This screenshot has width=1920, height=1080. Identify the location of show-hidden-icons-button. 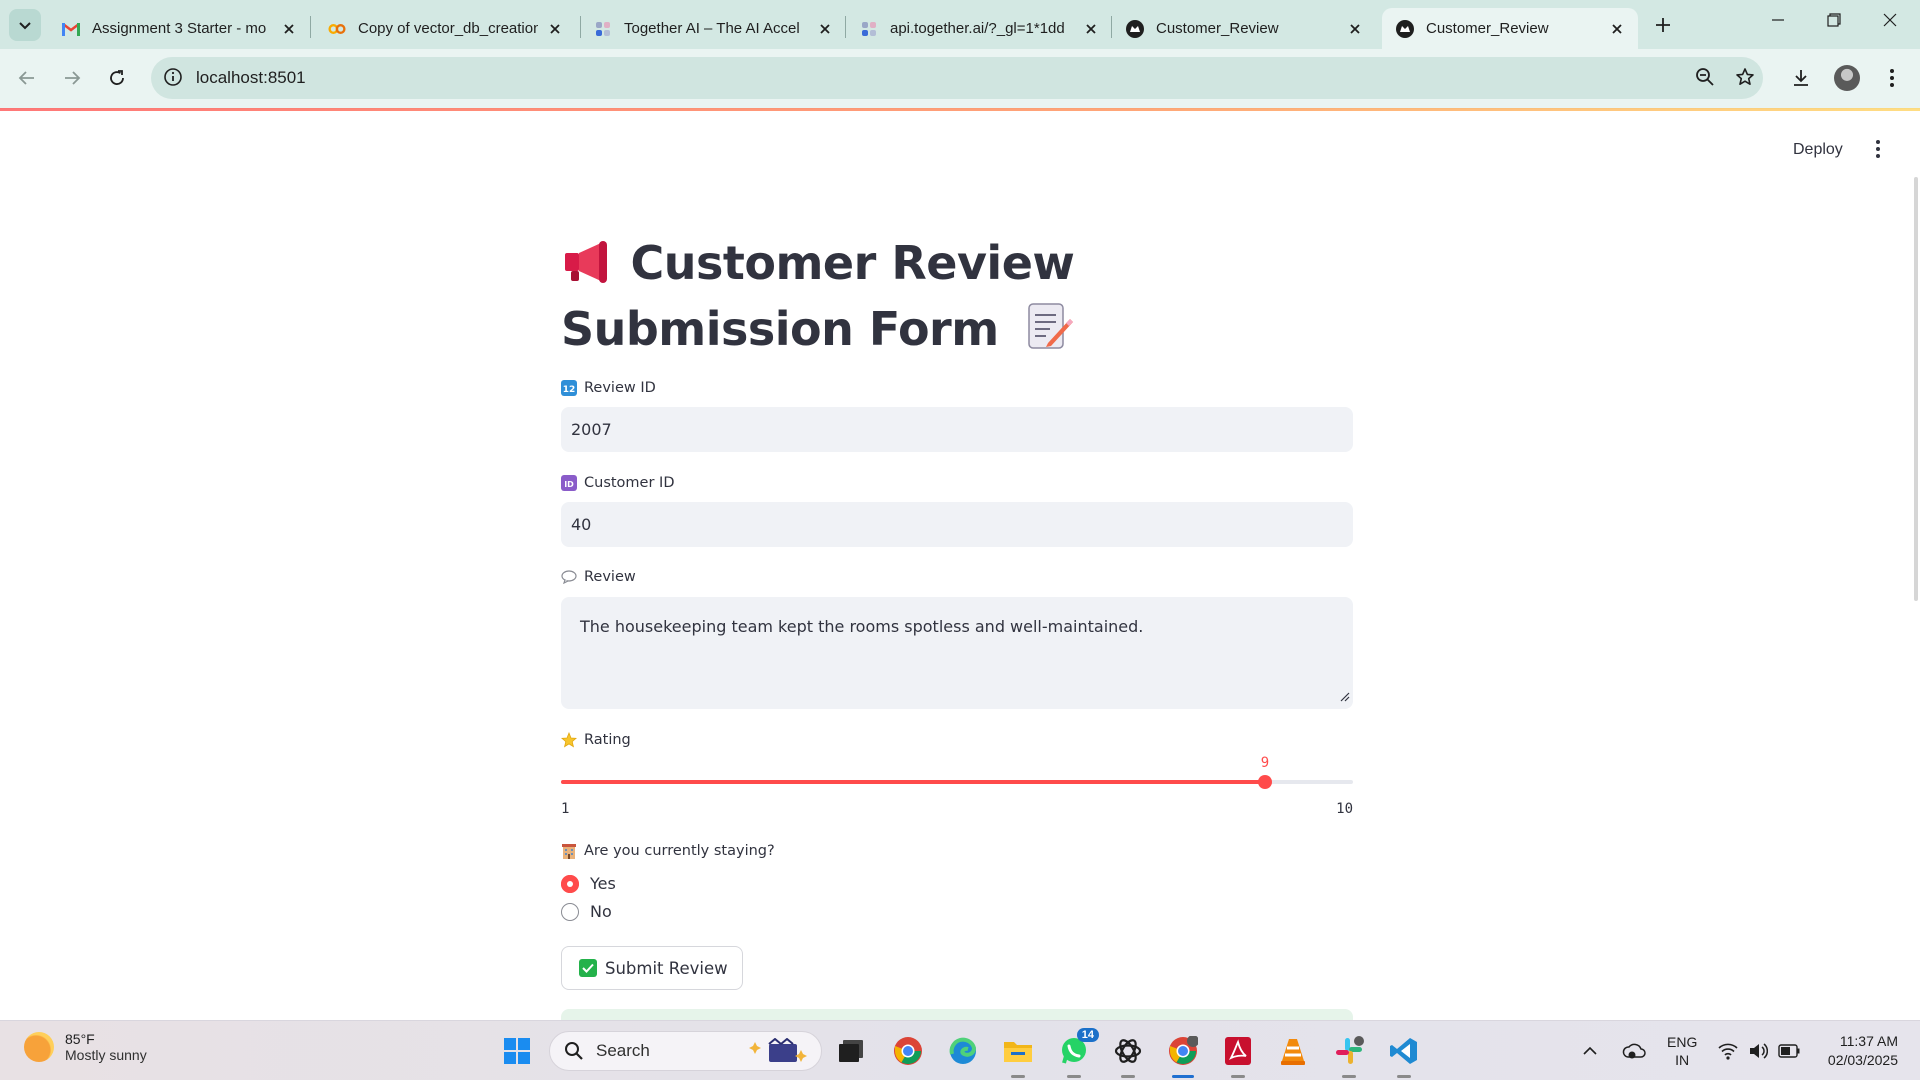
(1590, 1050).